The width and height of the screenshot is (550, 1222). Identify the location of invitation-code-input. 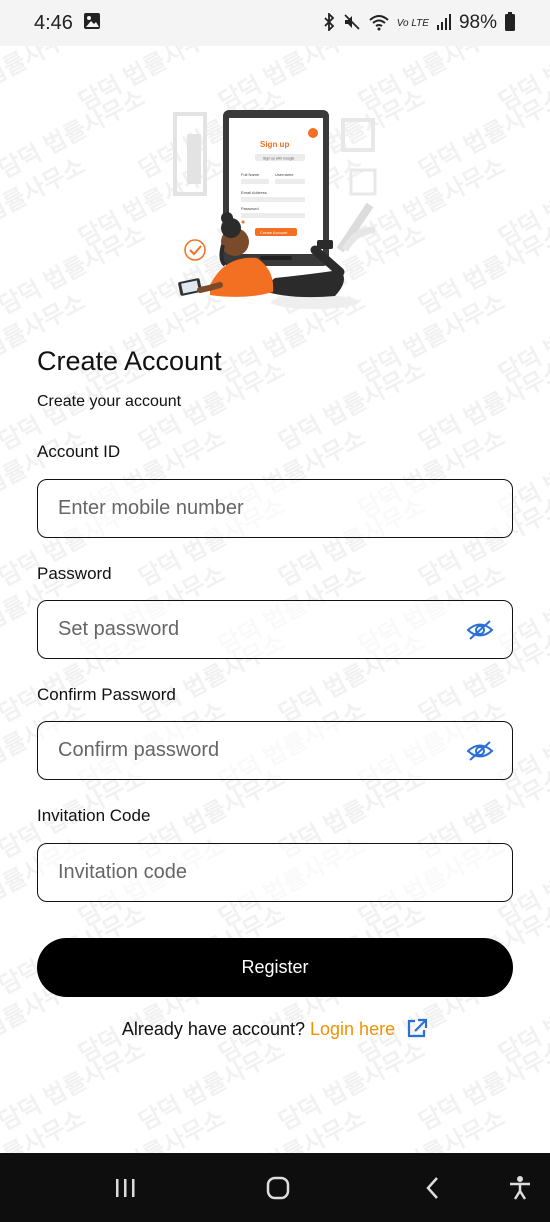
(275, 872).